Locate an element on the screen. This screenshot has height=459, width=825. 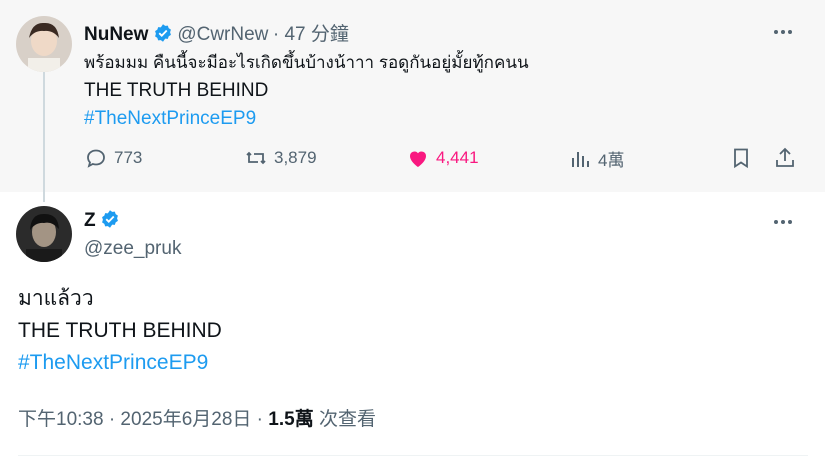
parent-header: NuNew @CwrNew · 47 分鐘 is located at coordinates (216, 32).